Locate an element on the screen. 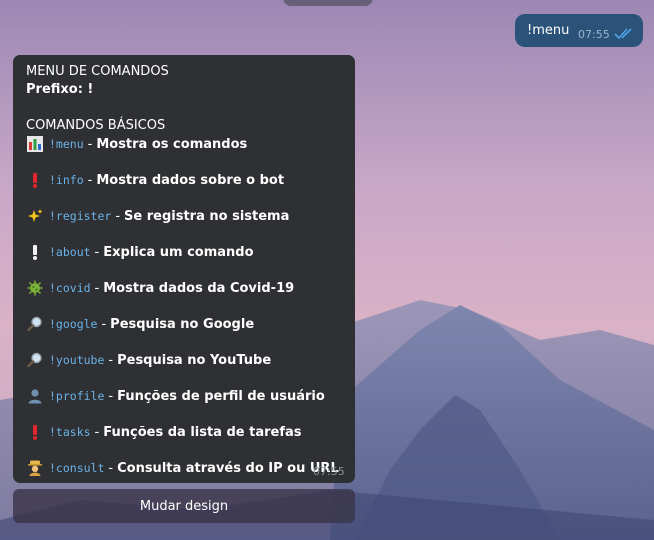 Image resolution: width=654 pixels, height=540 pixels. command-description: Mostra os comandos is located at coordinates (172, 144).